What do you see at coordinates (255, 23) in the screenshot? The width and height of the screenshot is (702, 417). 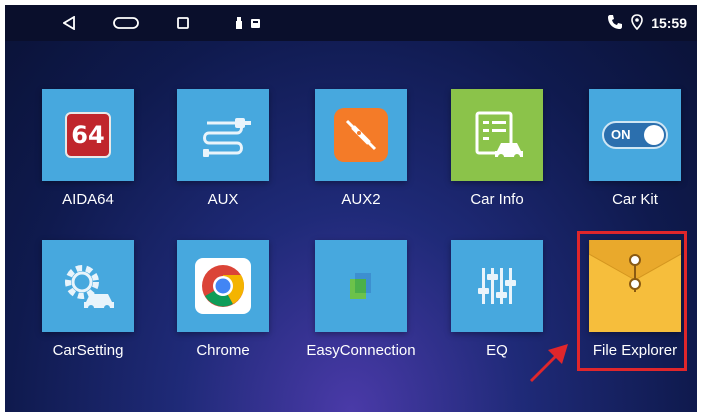 I see `sd-card-icon` at bounding box center [255, 23].